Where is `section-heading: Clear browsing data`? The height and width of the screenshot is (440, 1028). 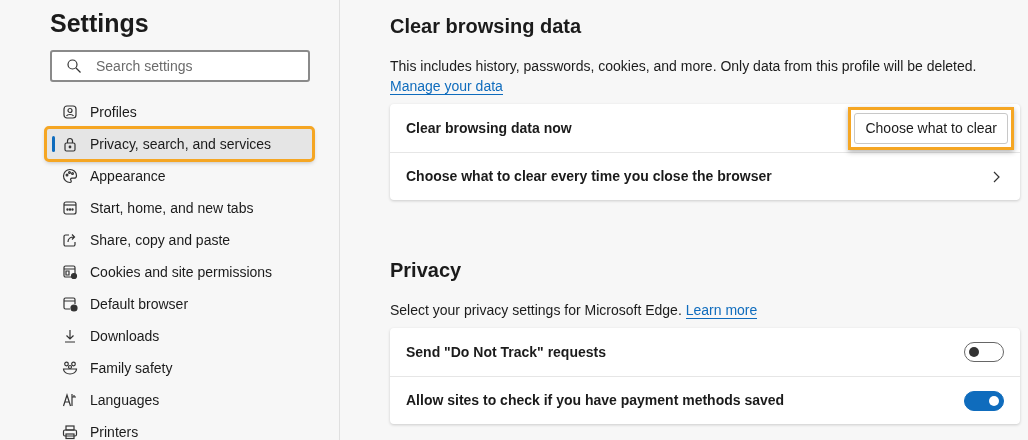 section-heading: Clear browsing data is located at coordinates (486, 26).